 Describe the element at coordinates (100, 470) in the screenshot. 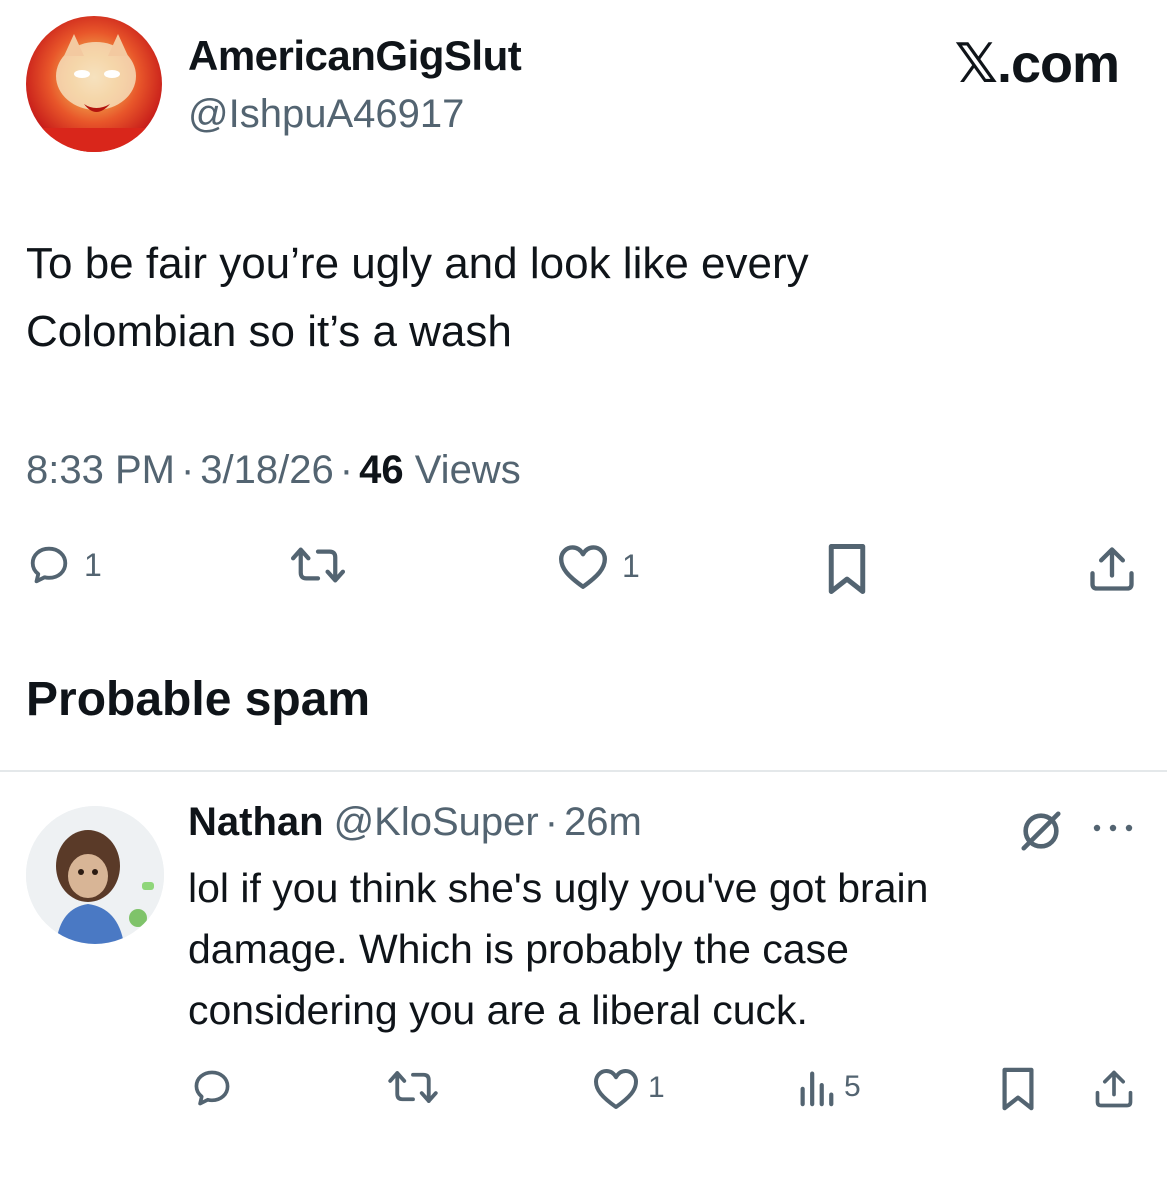

I see `tweet-time: 8:33 PM` at that location.